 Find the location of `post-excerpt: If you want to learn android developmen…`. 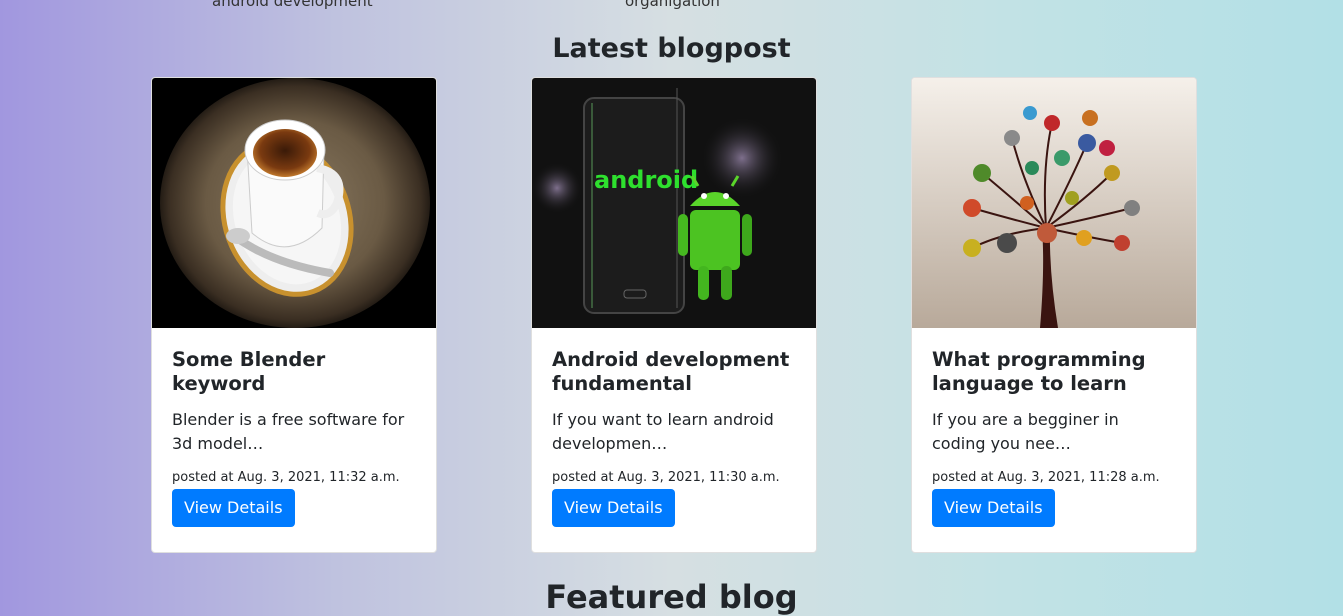

post-excerpt: If you want to learn android developmen… is located at coordinates (663, 431).